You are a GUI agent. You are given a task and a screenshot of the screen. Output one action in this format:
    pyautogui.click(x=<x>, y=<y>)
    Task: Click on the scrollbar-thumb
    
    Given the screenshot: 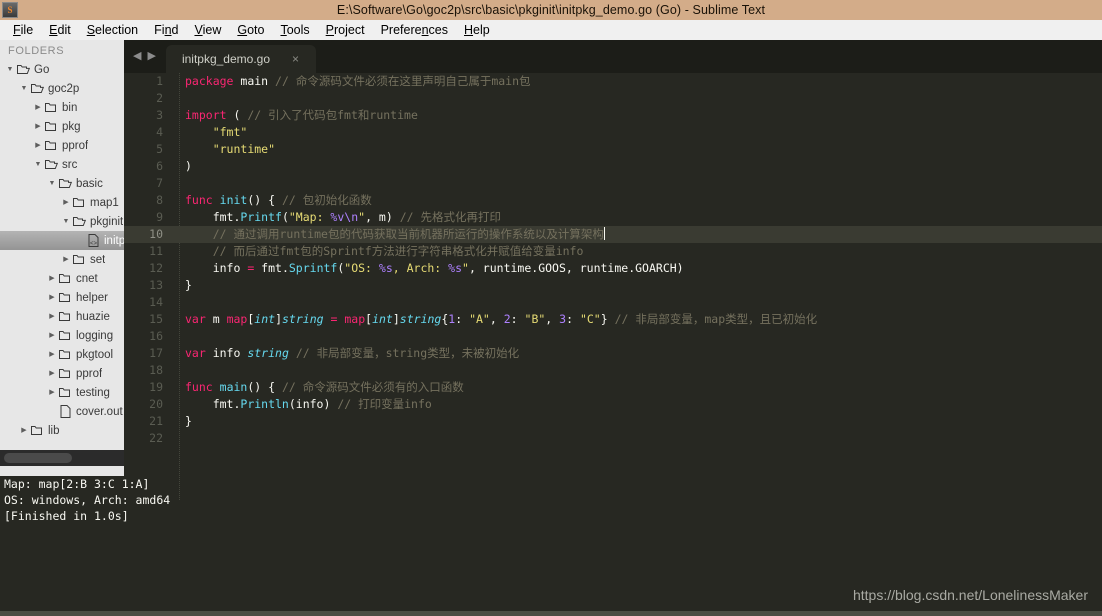 What is the action you would take?
    pyautogui.click(x=38, y=458)
    